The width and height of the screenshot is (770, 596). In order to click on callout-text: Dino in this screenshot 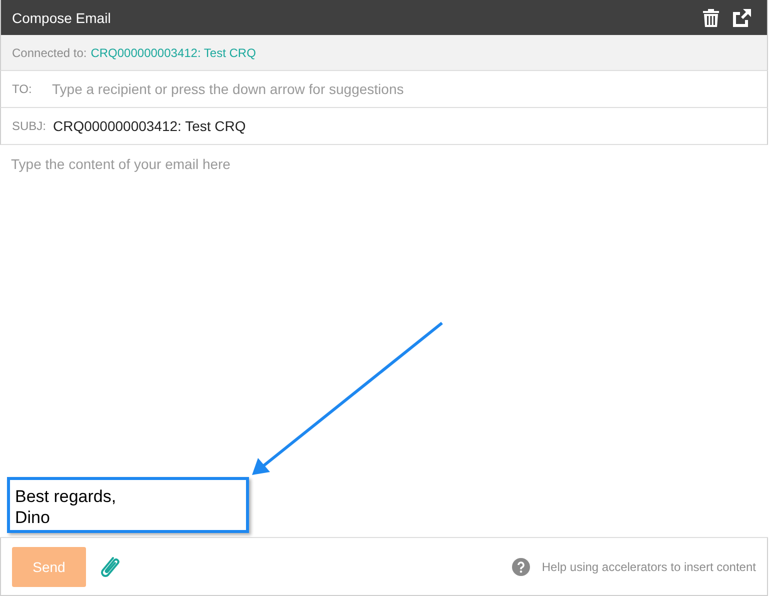, I will do `click(32, 517)`.